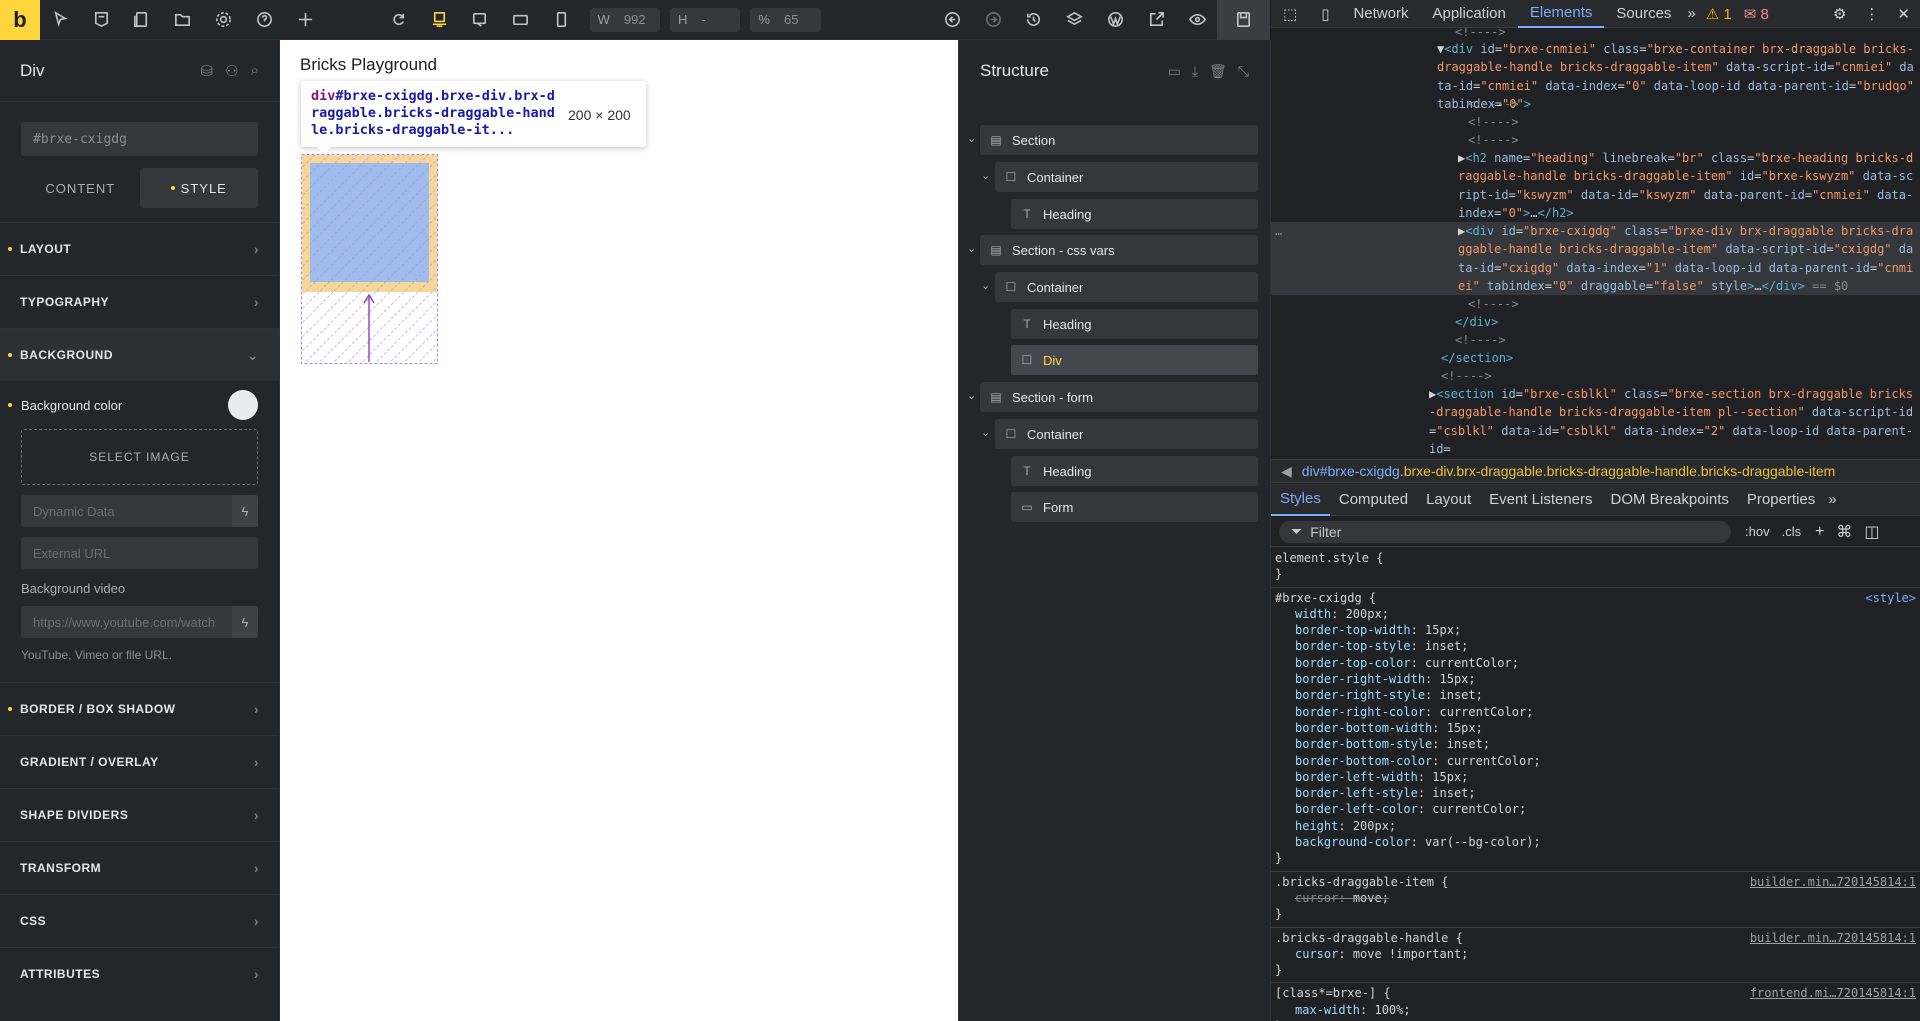 Image resolution: width=1920 pixels, height=1021 pixels. What do you see at coordinates (264, 20) in the screenshot?
I see `help-icon` at bounding box center [264, 20].